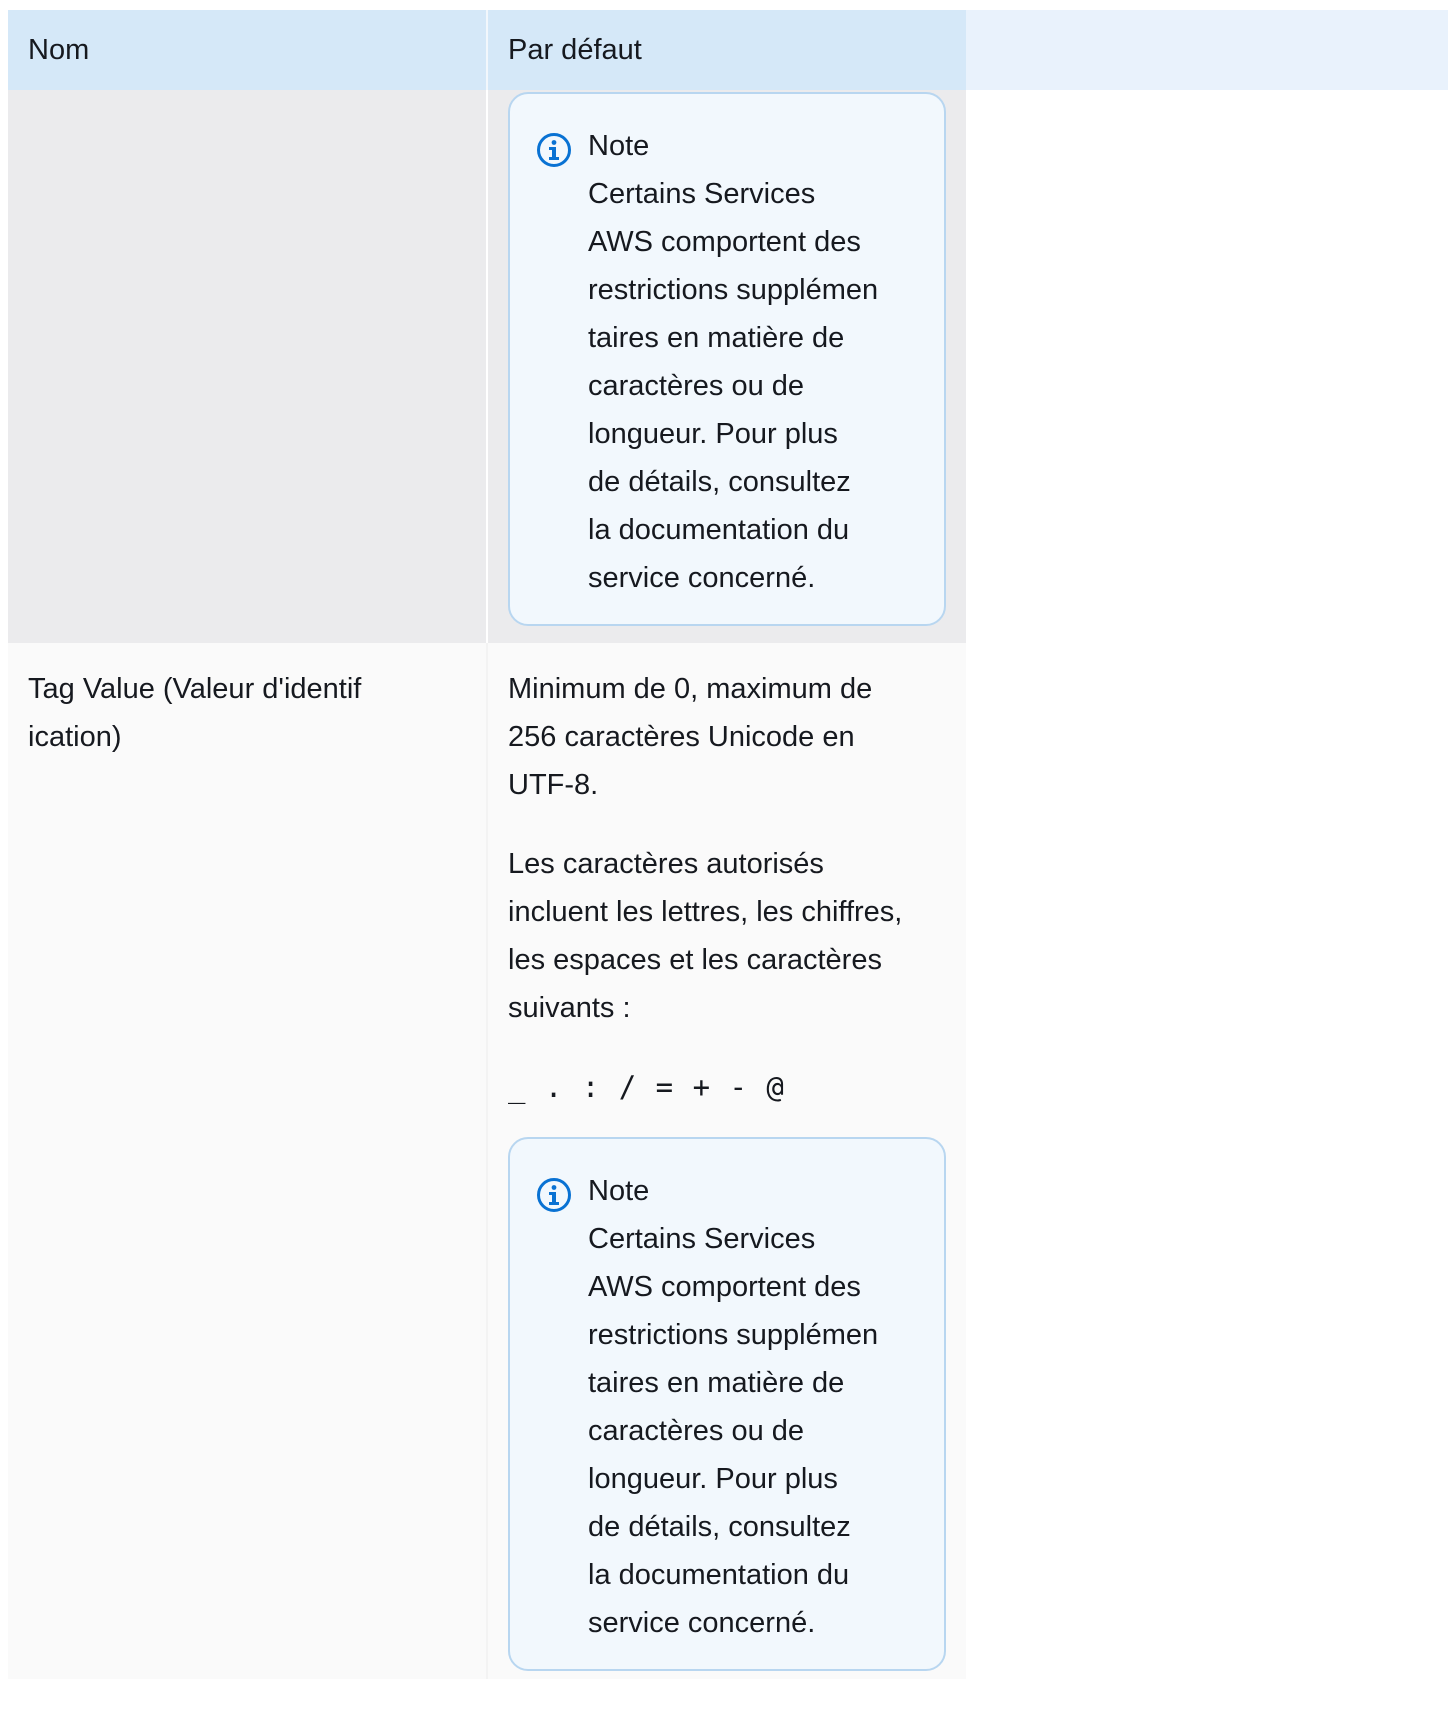 The height and width of the screenshot is (1731, 1448). Describe the element at coordinates (569, 1008) in the screenshot. I see `text-line: suivants :` at that location.